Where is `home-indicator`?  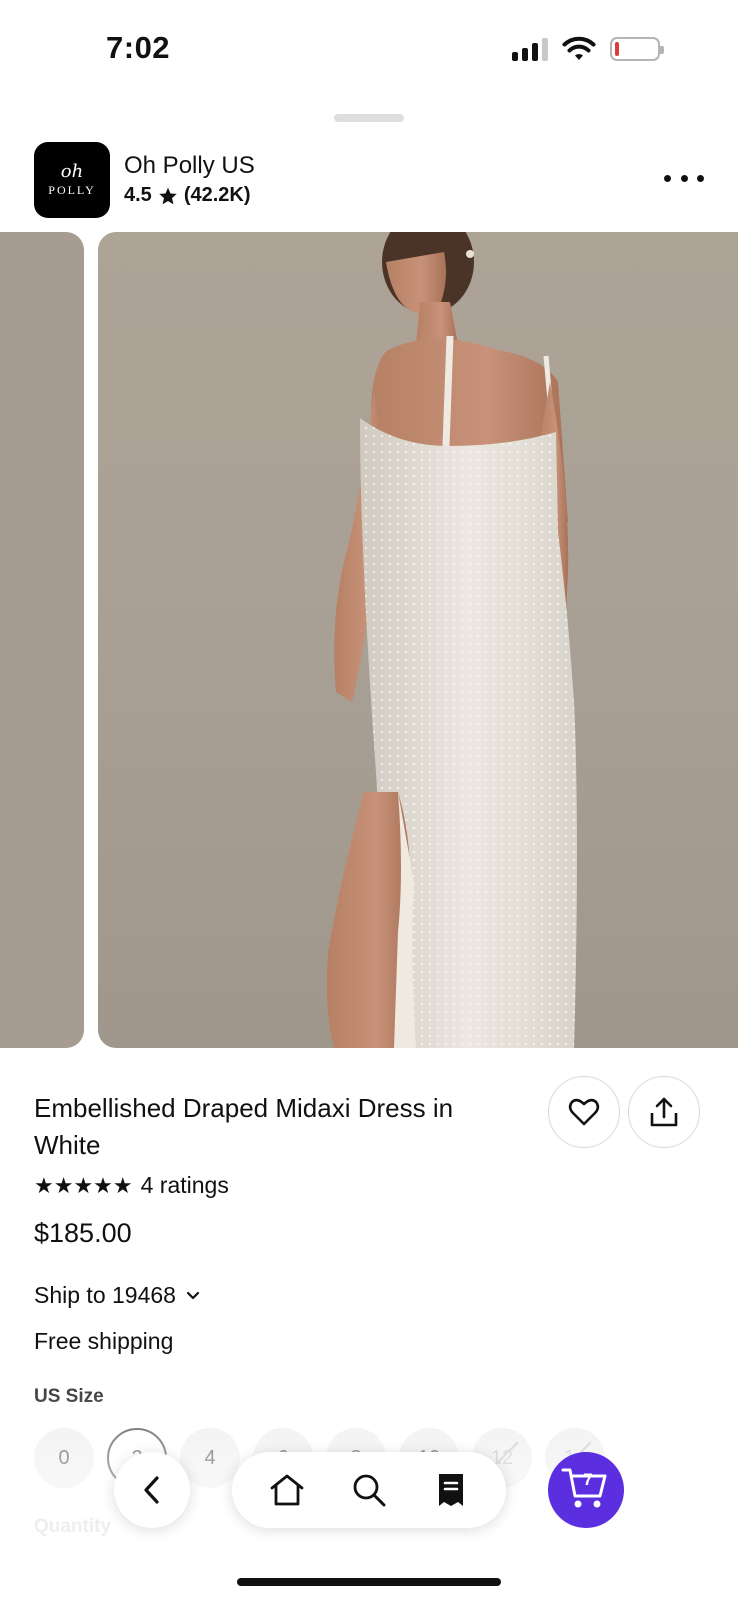
home-indicator is located at coordinates (369, 1582).